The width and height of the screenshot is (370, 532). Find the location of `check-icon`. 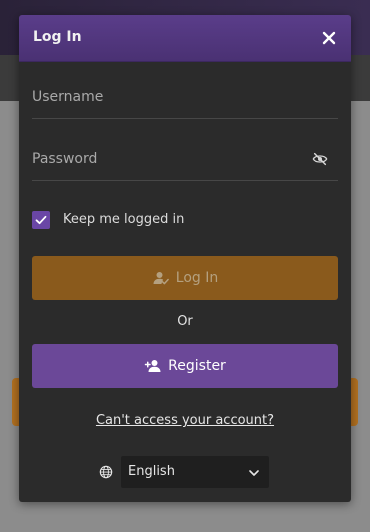

check-icon is located at coordinates (41, 220).